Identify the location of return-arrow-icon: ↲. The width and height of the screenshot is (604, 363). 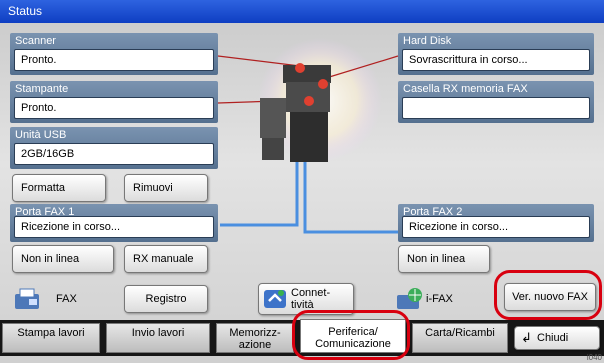
(526, 337).